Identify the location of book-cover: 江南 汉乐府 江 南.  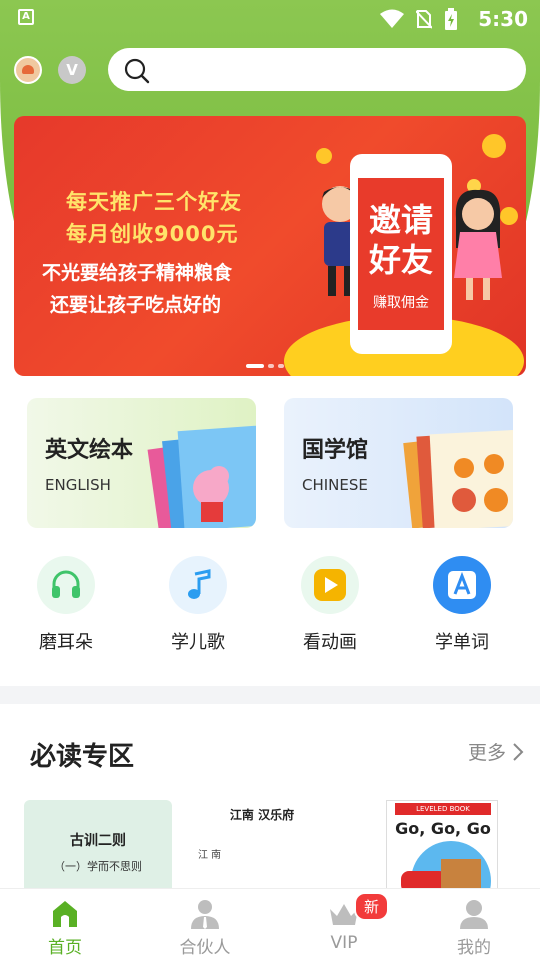
(262, 845).